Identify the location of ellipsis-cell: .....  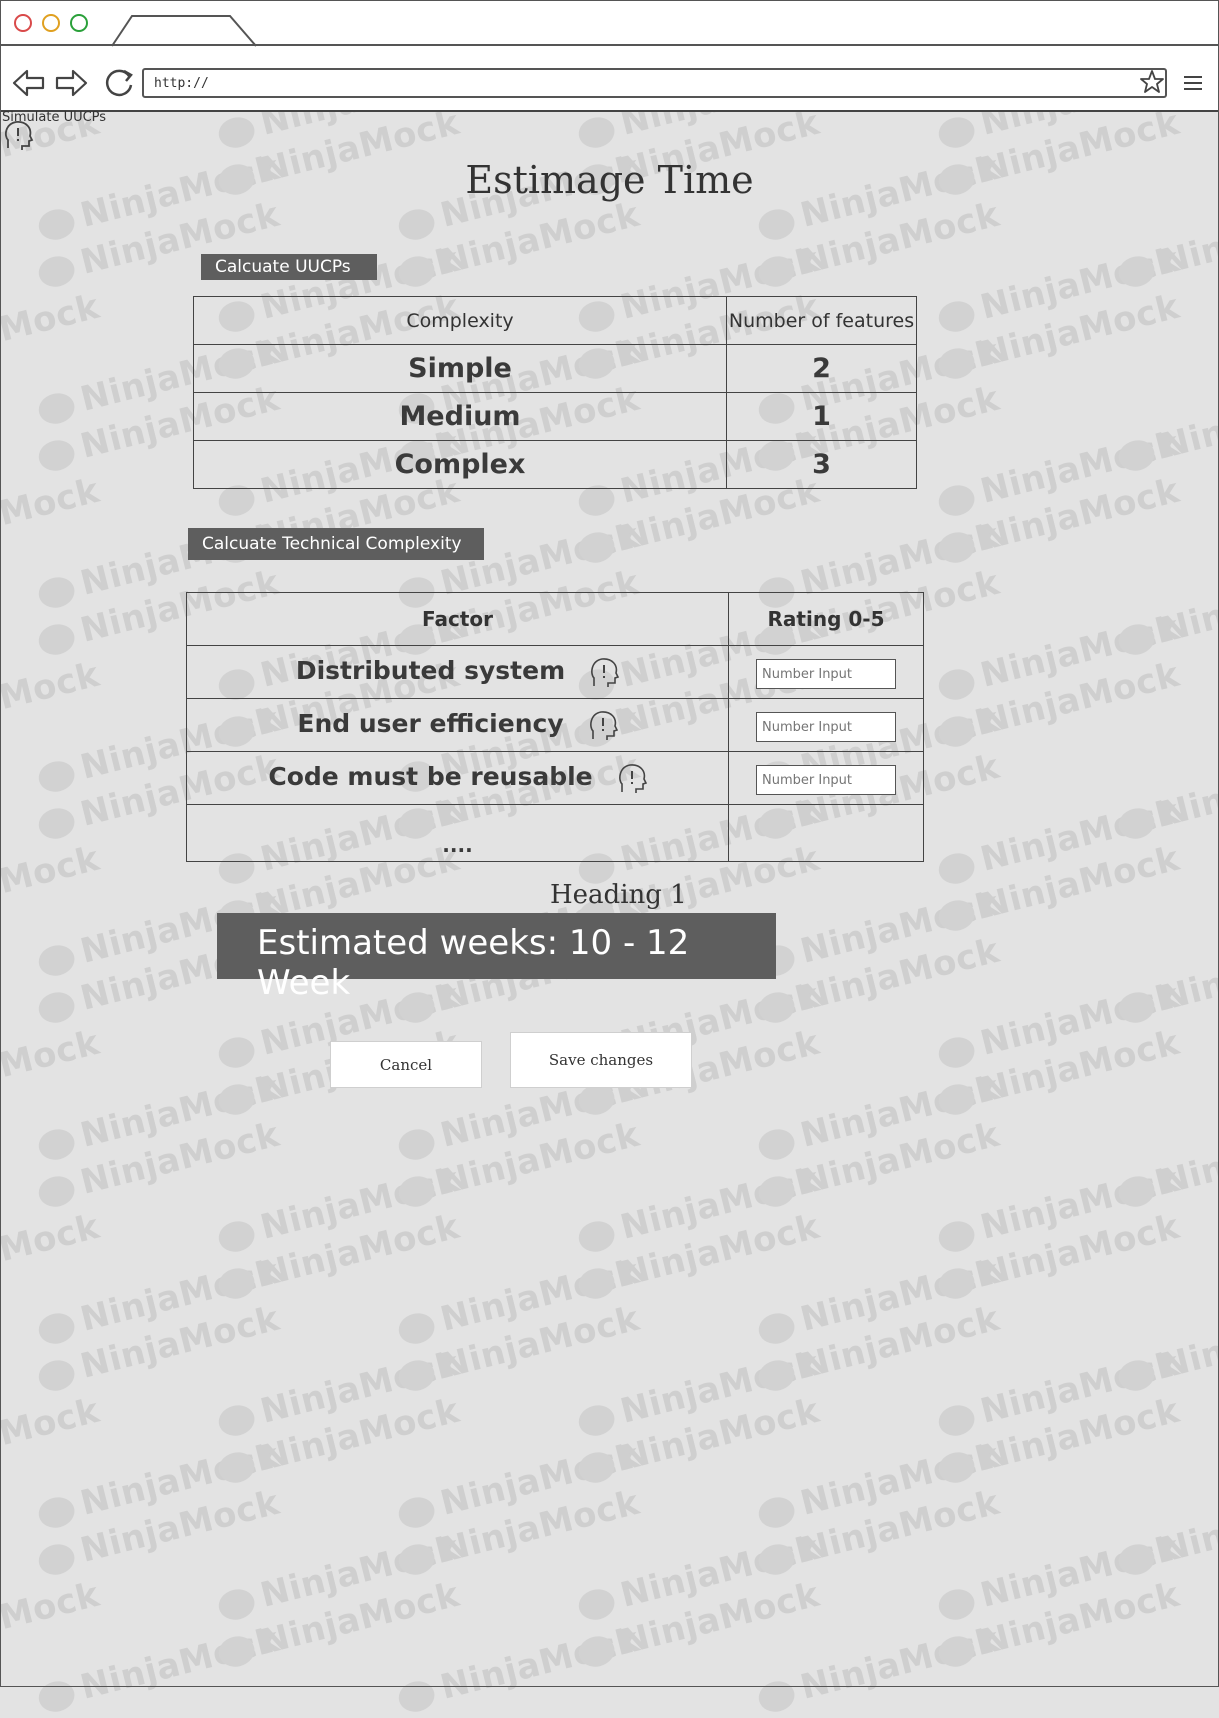
(457, 833).